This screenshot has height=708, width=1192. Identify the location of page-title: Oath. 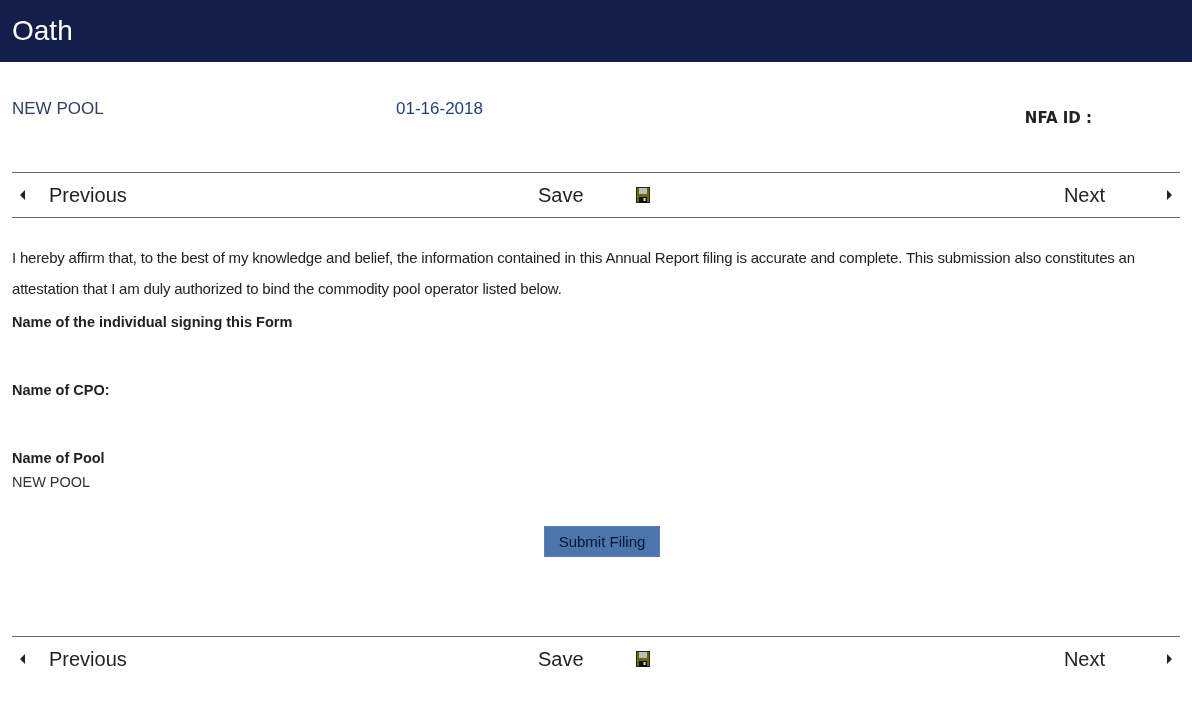
(596, 31).